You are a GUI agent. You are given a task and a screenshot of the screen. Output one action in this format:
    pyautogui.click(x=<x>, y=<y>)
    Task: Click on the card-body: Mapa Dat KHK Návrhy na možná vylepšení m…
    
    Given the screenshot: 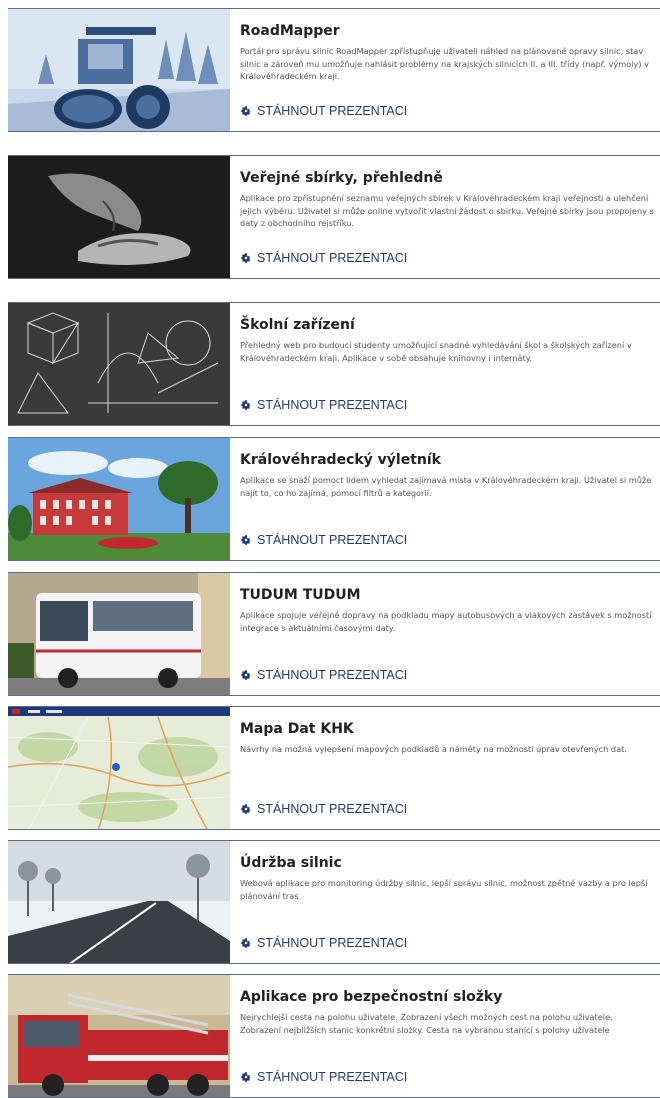 What is the action you would take?
    pyautogui.click(x=447, y=768)
    